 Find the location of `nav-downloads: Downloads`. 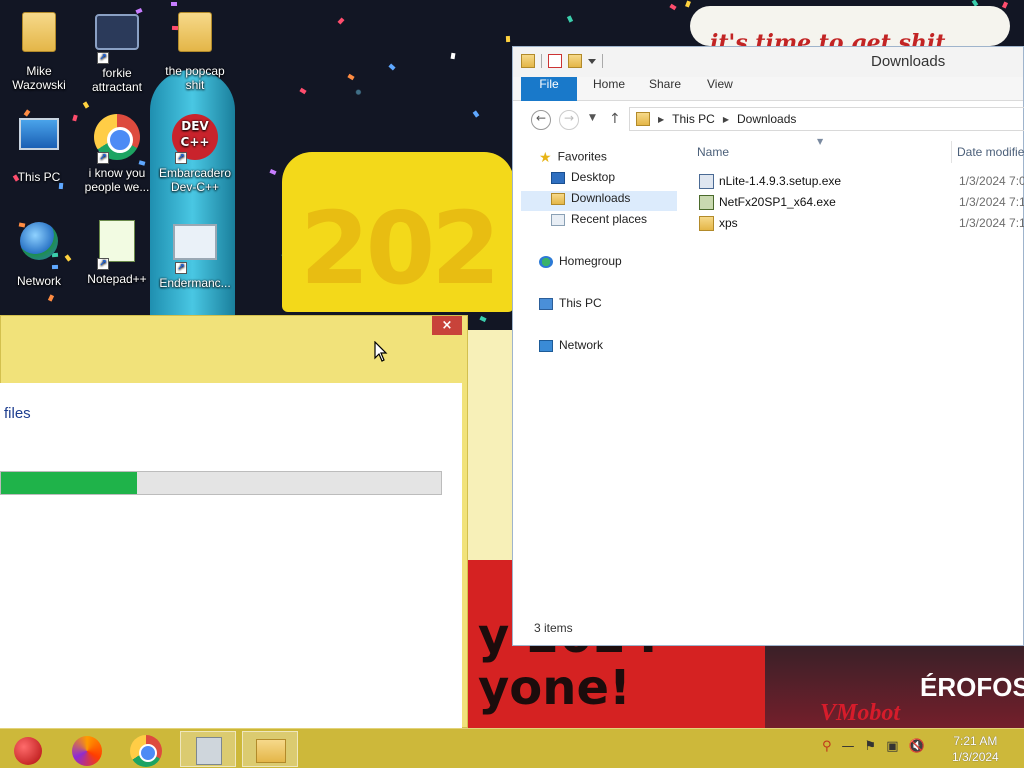

nav-downloads: Downloads is located at coordinates (599, 201).